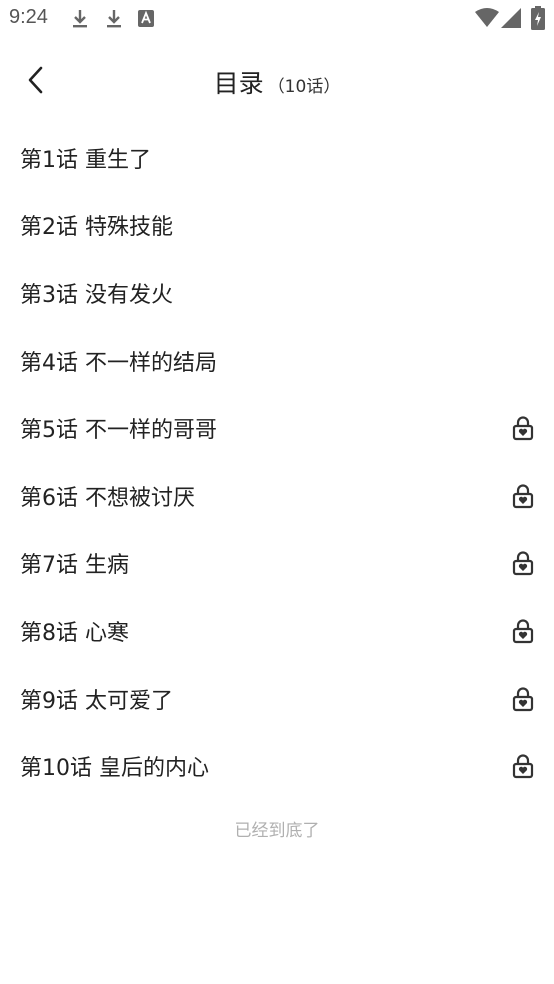 This screenshot has height=984, width=554. Describe the element at coordinates (114, 769) in the screenshot. I see `chapter-title: 第10话 皇后的内心` at that location.